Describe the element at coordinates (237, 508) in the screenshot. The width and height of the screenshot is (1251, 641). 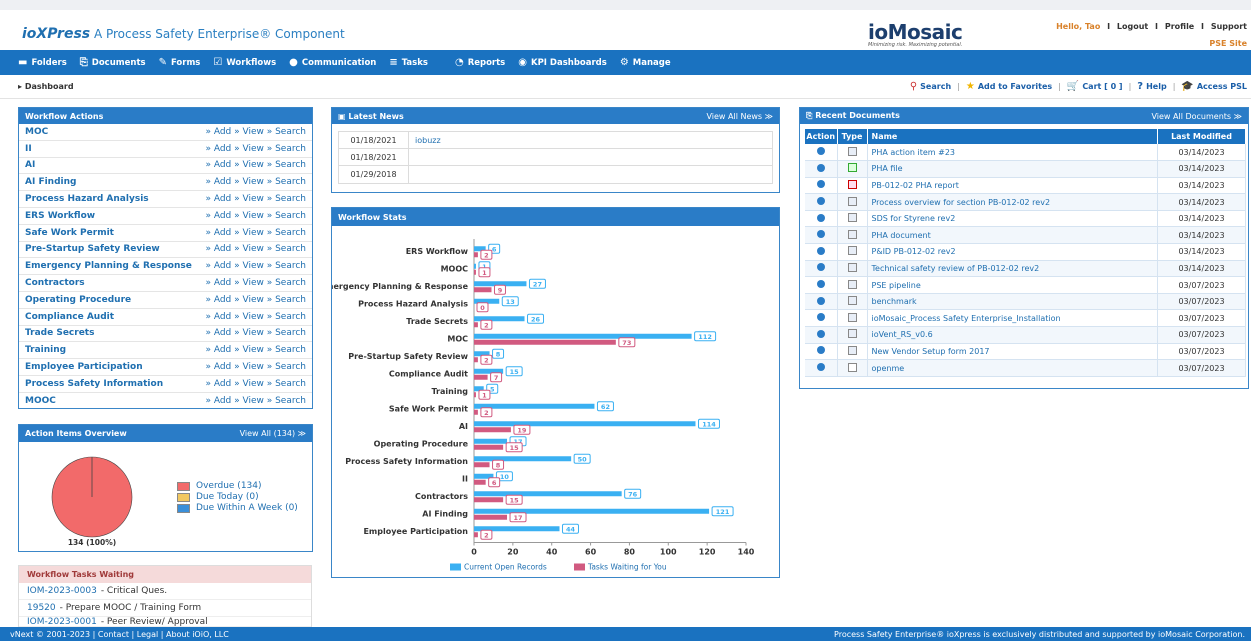
I see `legend-due-week: Due Within A Week (0)` at that location.